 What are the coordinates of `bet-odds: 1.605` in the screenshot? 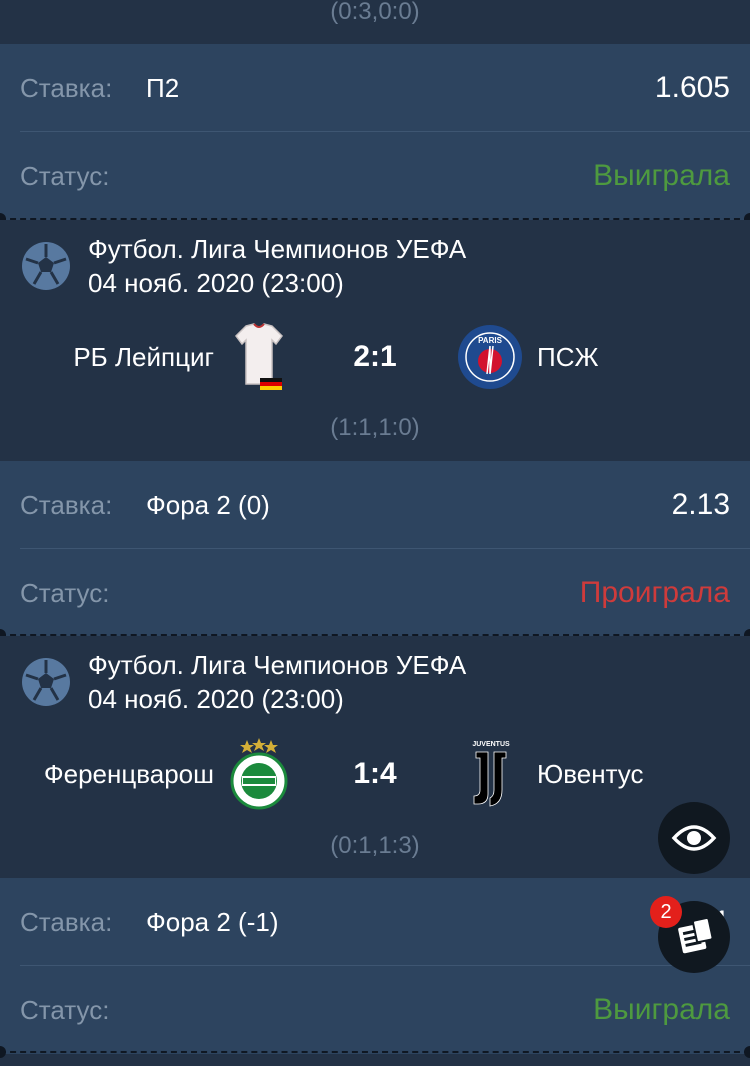 It's located at (692, 87).